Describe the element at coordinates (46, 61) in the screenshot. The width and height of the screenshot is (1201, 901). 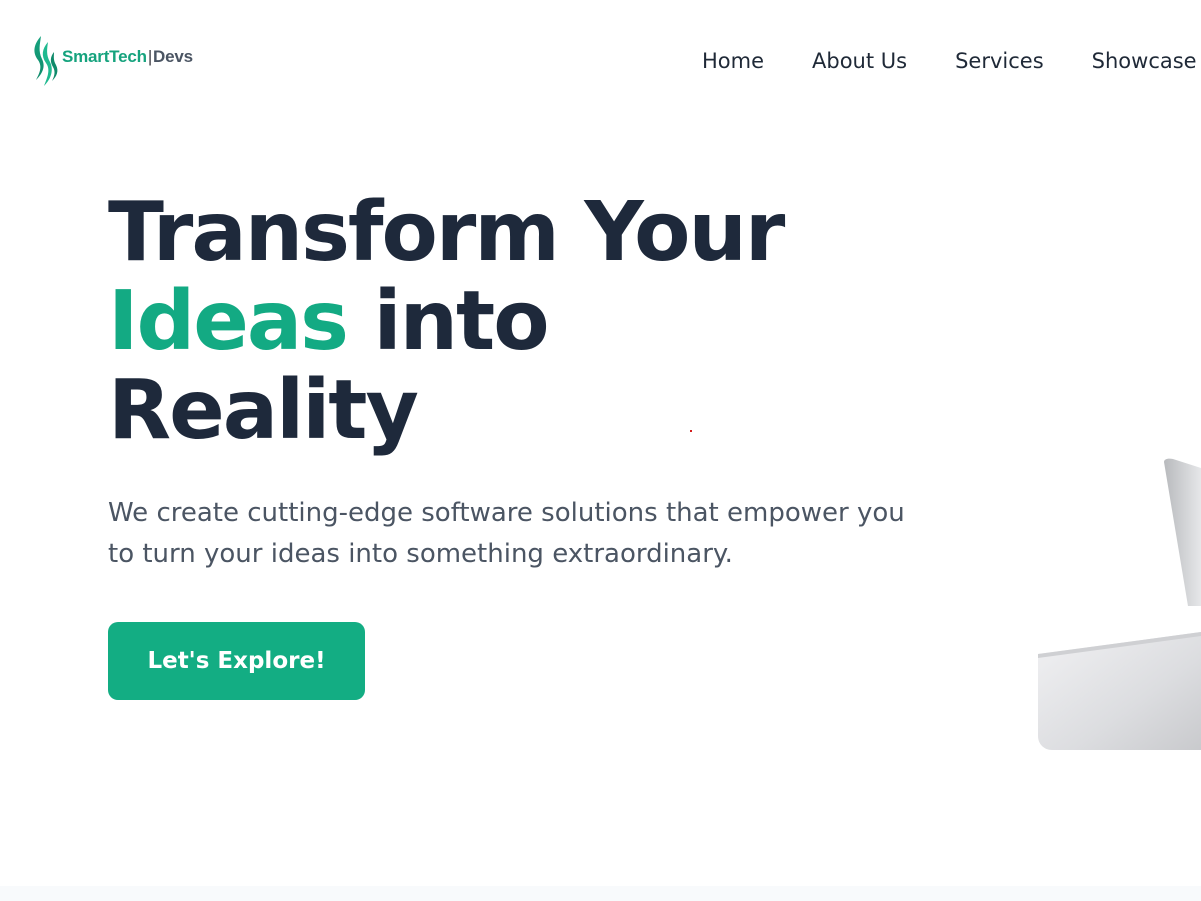
I see `smarttech-flame-logo-icon` at that location.